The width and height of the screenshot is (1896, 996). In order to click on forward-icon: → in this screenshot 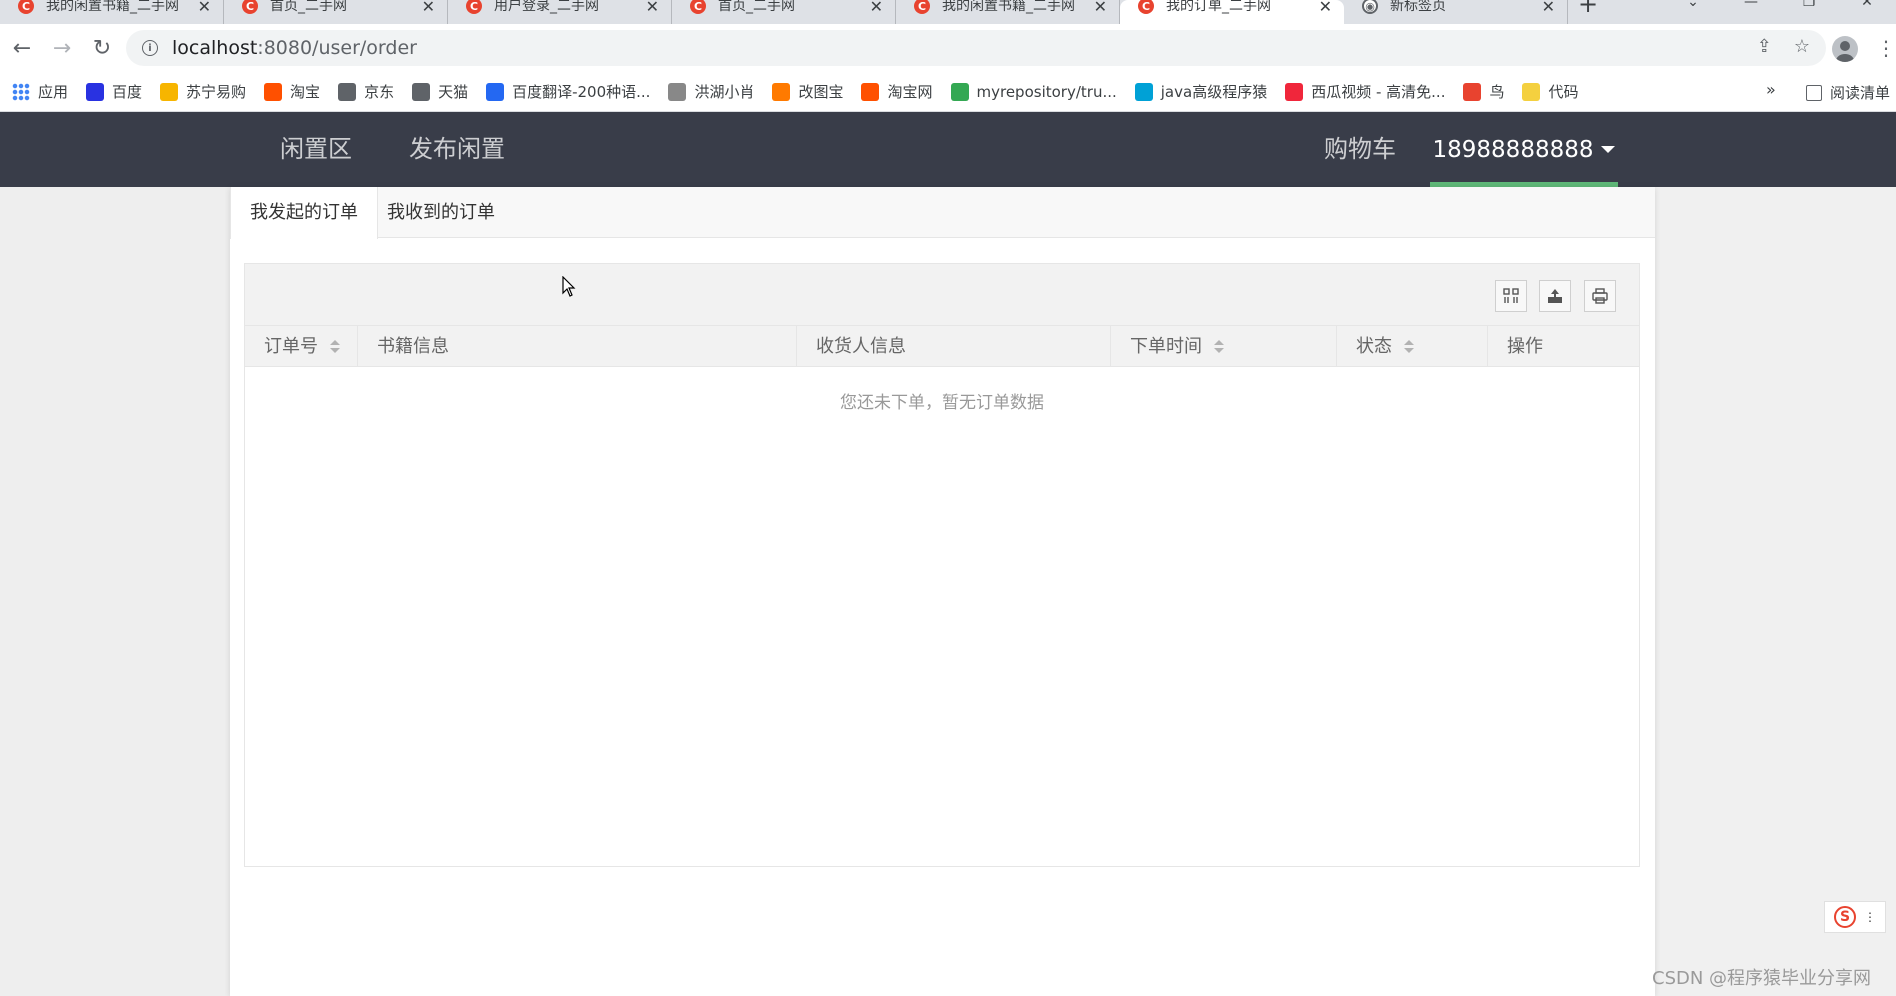, I will do `click(62, 48)`.